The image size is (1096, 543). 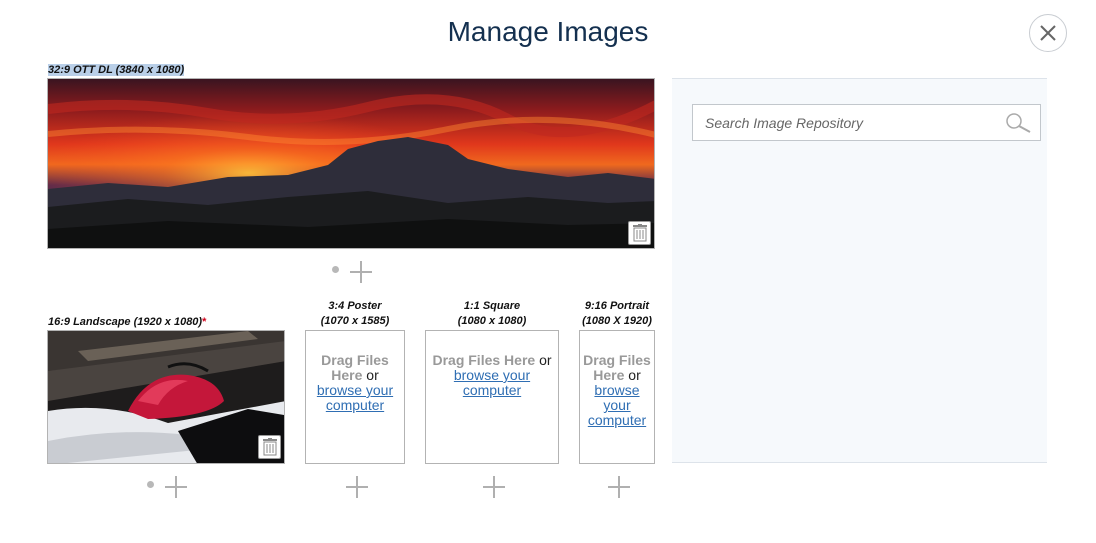 I want to click on square-browse-link-cont: computer, so click(x=492, y=390).